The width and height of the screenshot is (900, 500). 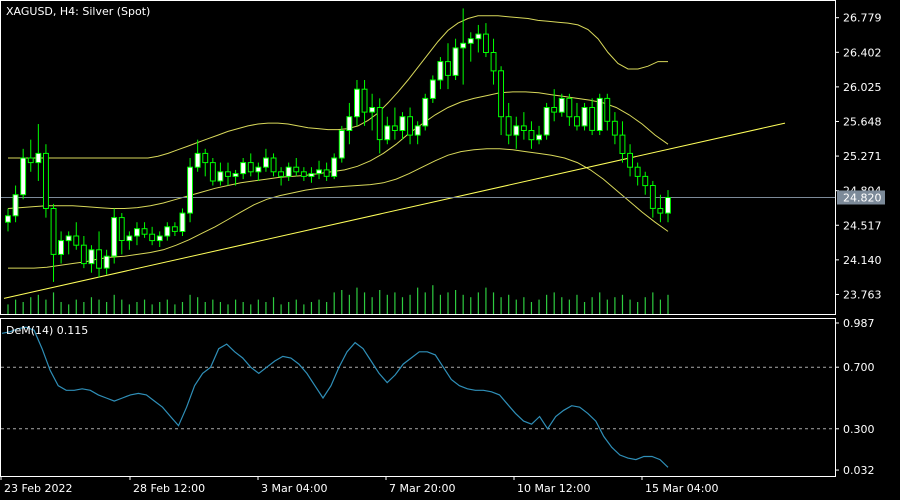 I want to click on time-tick-label: 23 Feb 2022, so click(x=38, y=488).